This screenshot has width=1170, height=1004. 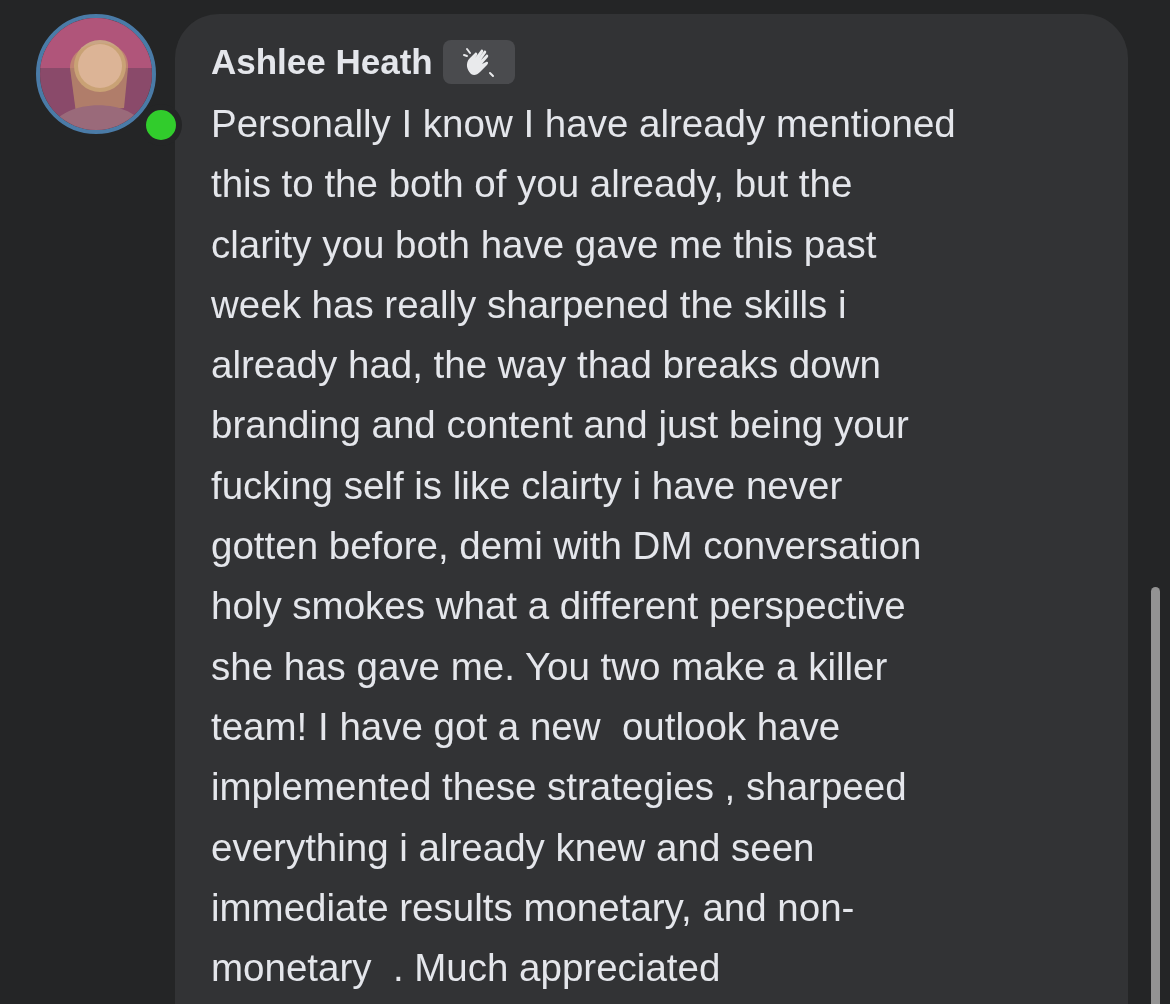 What do you see at coordinates (322, 62) in the screenshot?
I see `author-name: Ashlee Heath` at bounding box center [322, 62].